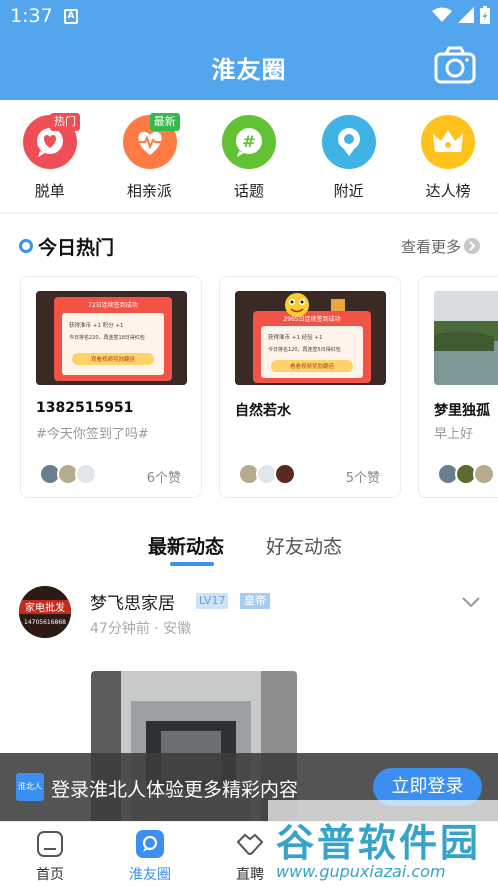 This screenshot has height=887, width=498. I want to click on page-title: 淮友圈, so click(249, 70).